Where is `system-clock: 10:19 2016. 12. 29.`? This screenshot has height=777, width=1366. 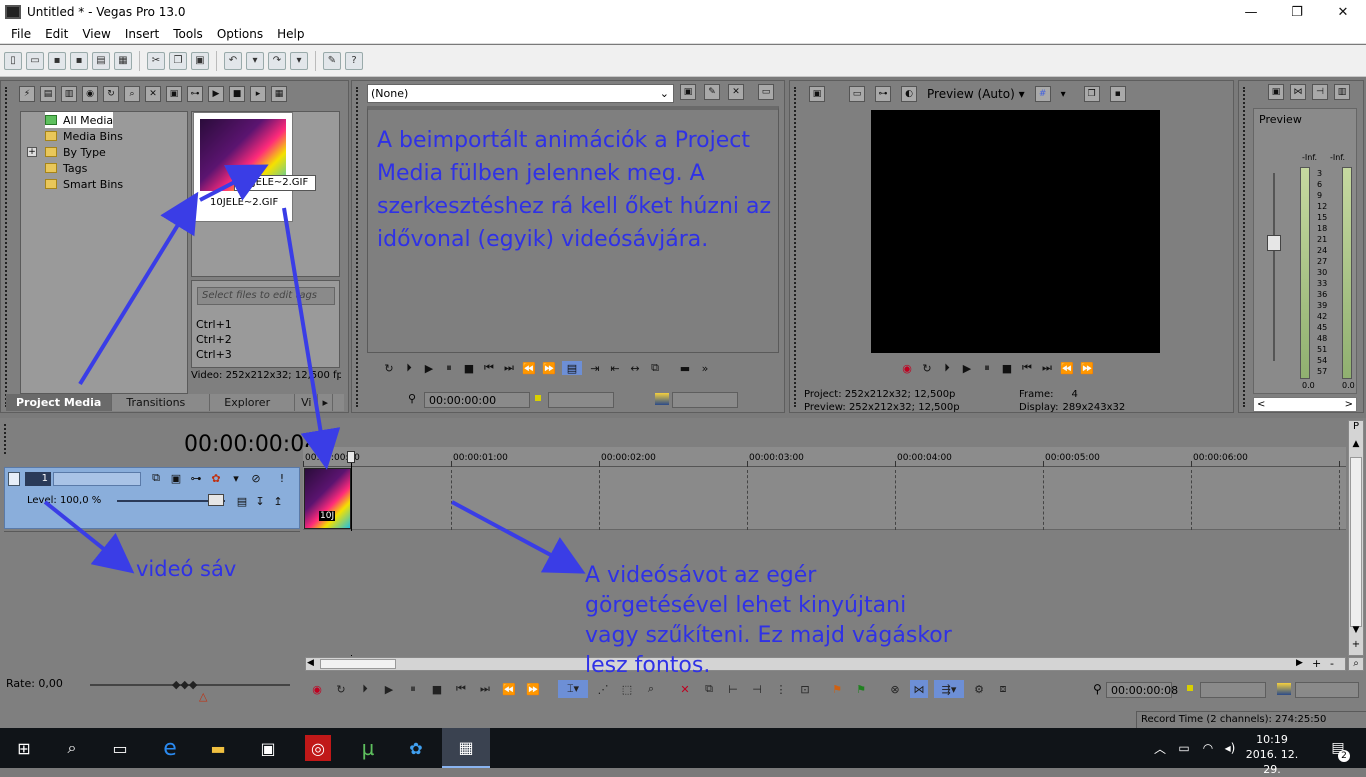 system-clock: 10:19 2016. 12. 29. is located at coordinates (1272, 754).